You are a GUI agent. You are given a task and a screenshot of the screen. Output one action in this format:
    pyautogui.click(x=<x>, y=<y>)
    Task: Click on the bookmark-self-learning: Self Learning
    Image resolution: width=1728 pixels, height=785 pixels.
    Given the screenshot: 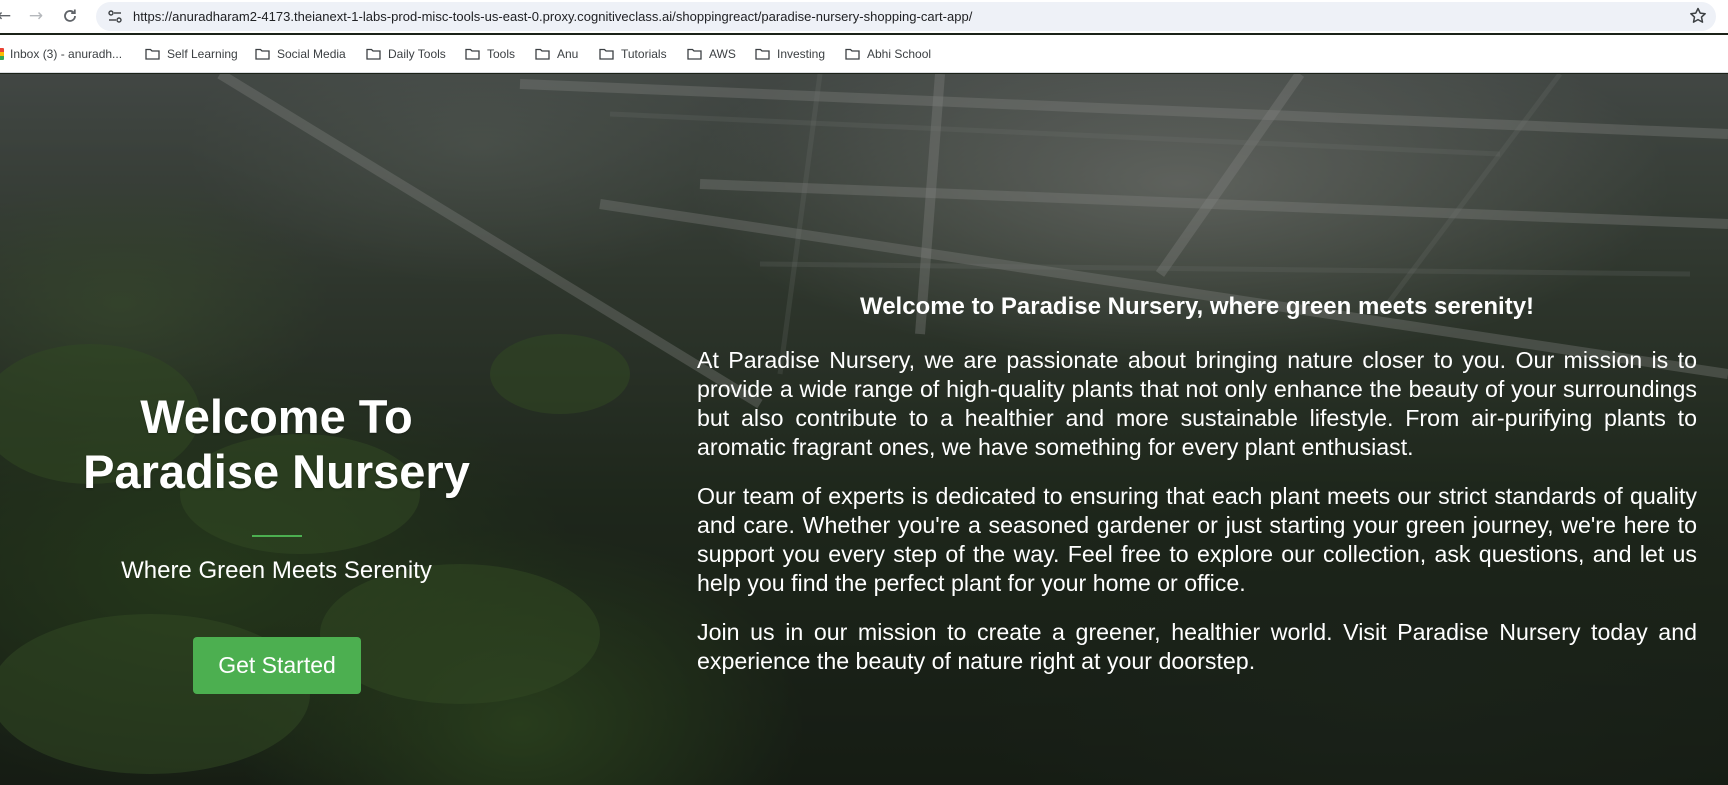 What is the action you would take?
    pyautogui.click(x=191, y=54)
    